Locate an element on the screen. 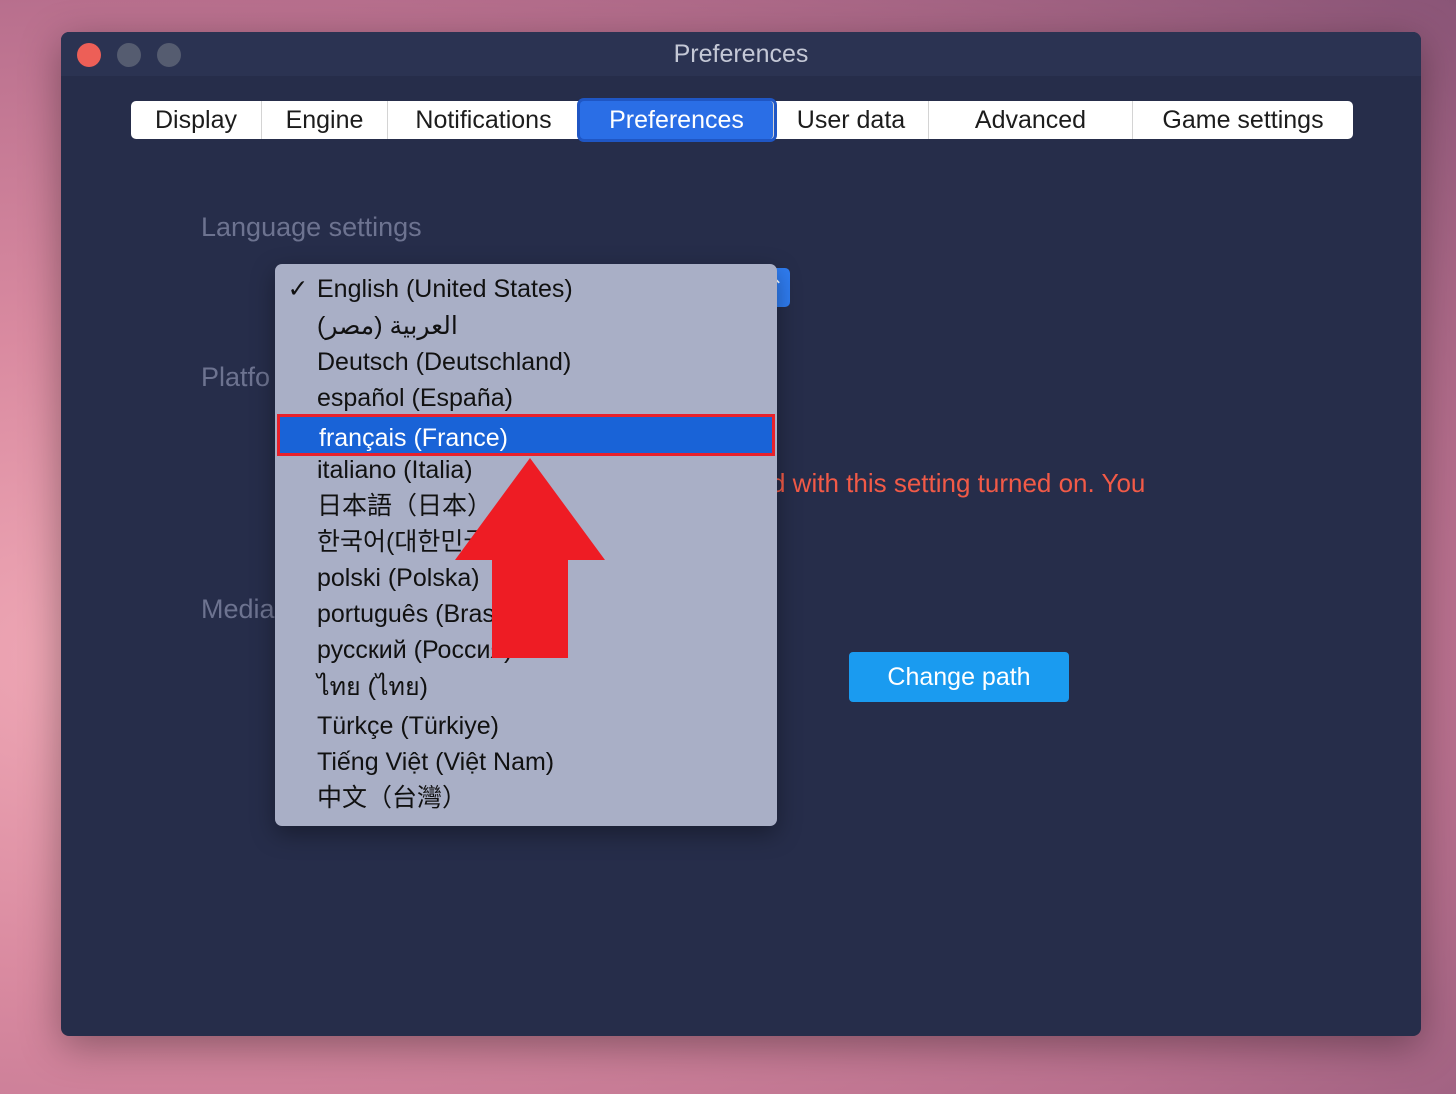 This screenshot has height=1094, width=1456. media-heading: Media is located at coordinates (238, 609).